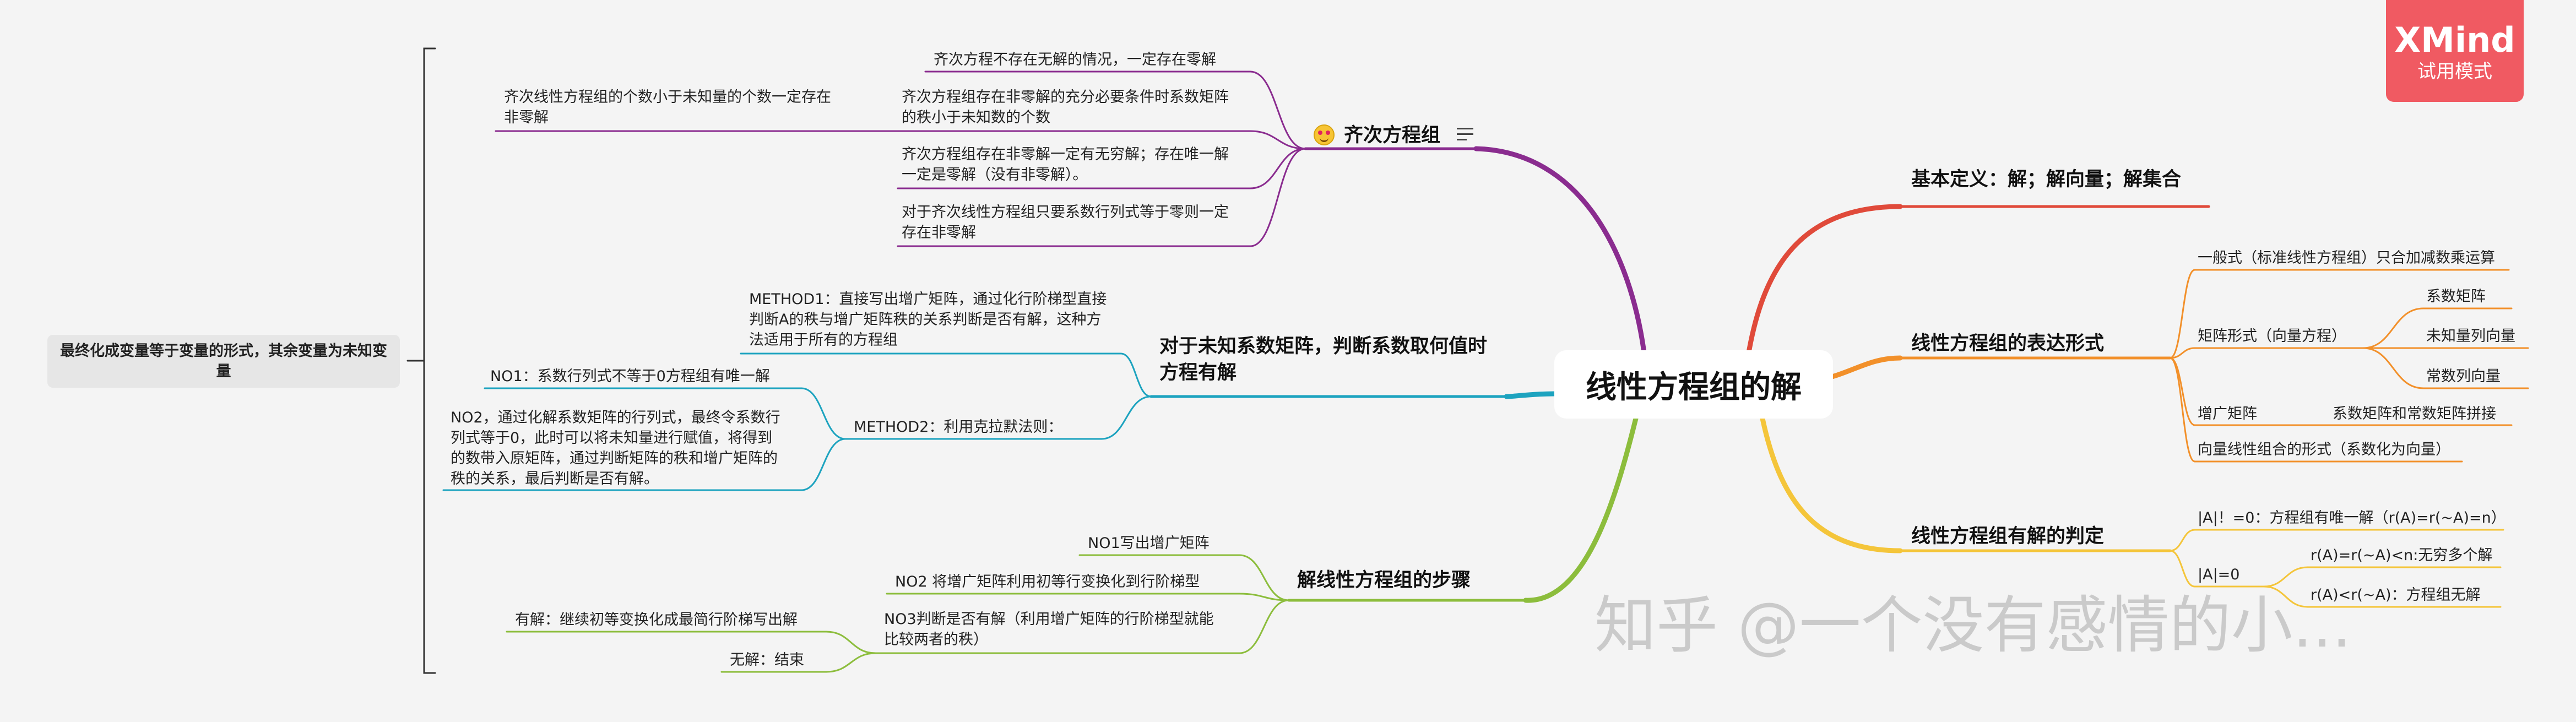  I want to click on subtopic-matrix-form: 矩阵形式（向量方程）, so click(2272, 336).